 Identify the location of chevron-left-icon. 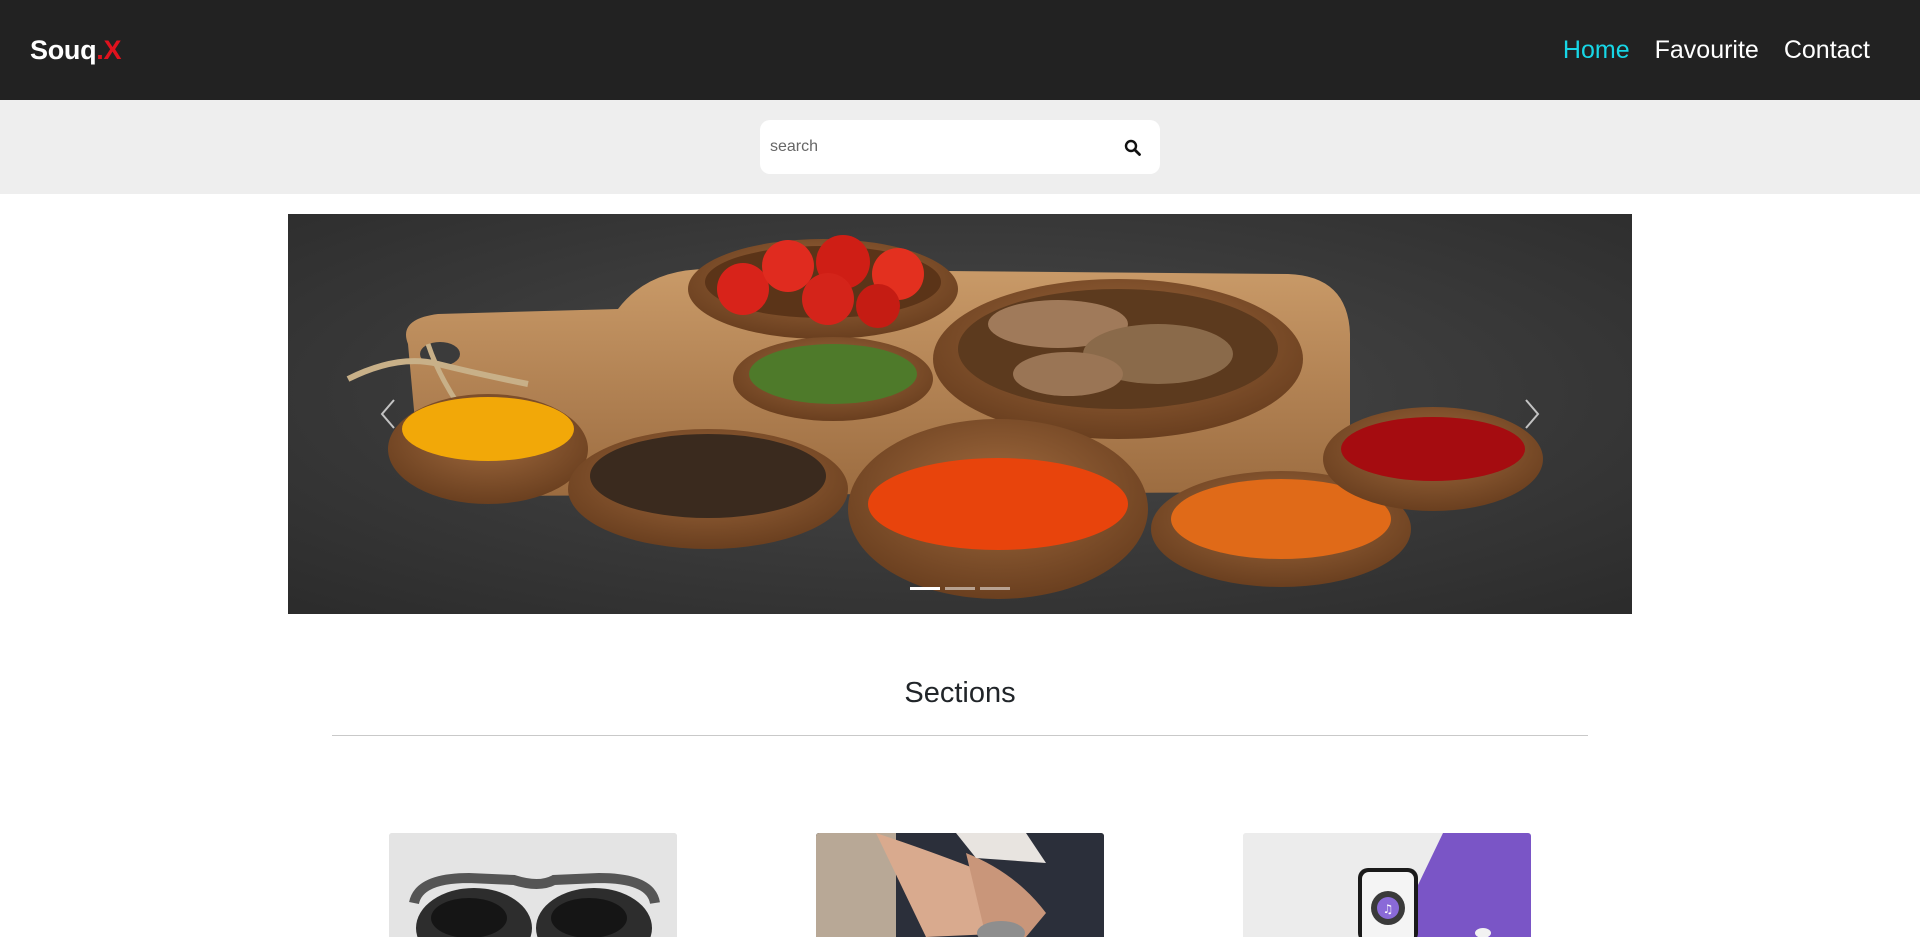
(387, 414).